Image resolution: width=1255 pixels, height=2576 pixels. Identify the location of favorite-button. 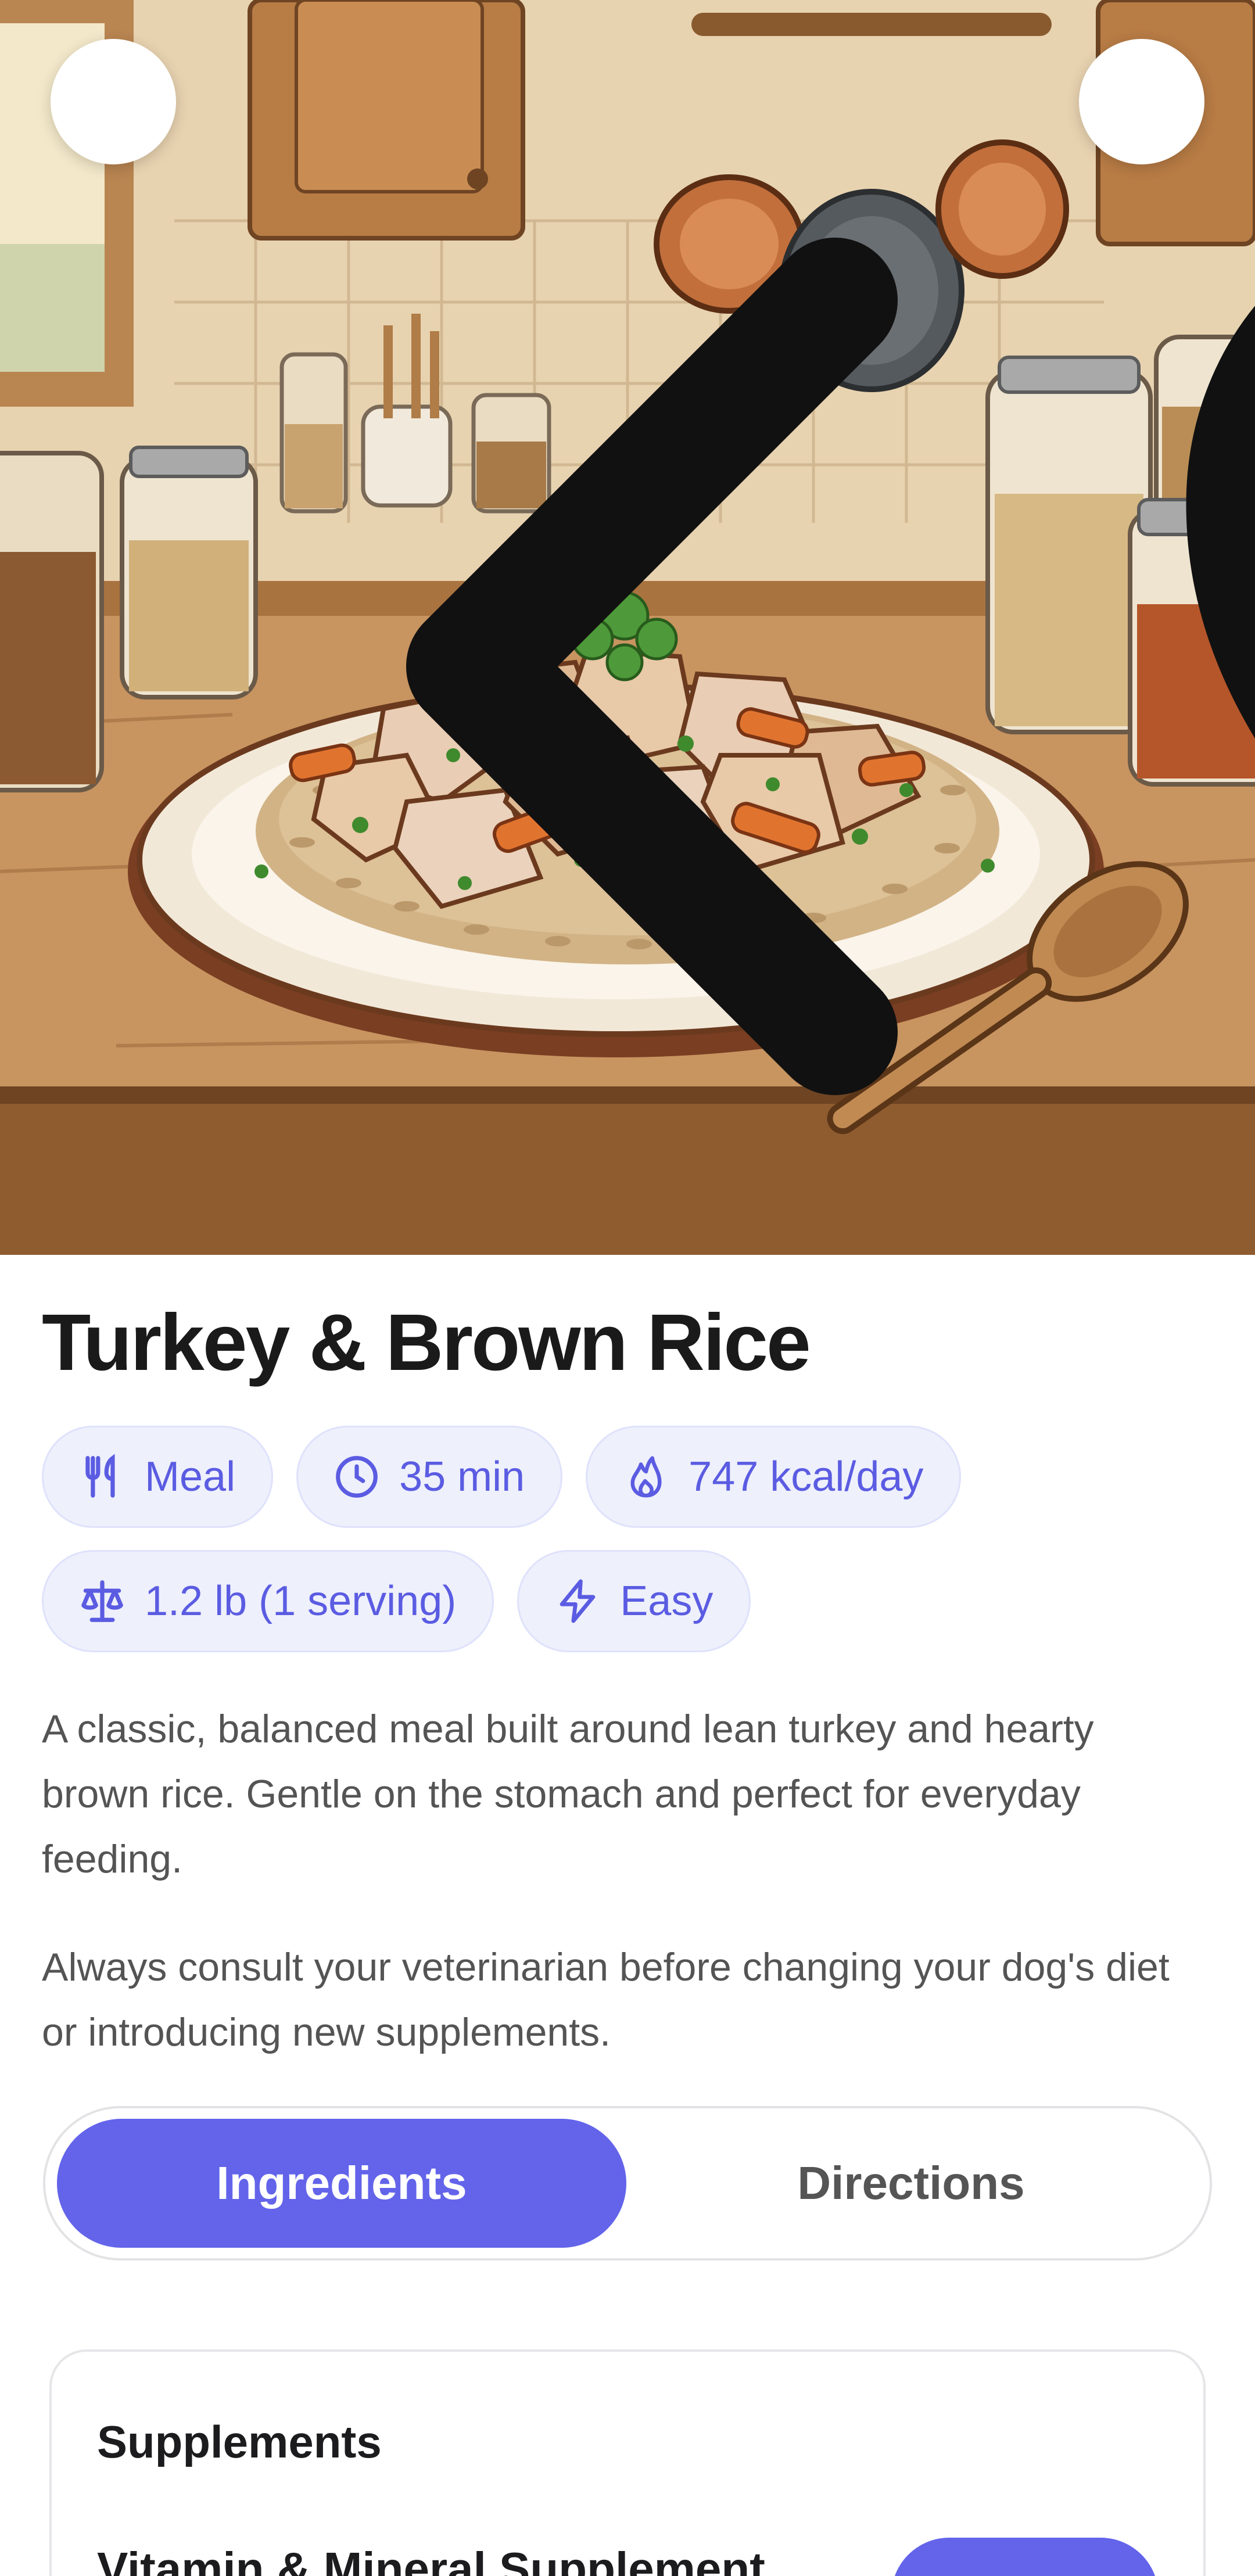
(1167, 389).